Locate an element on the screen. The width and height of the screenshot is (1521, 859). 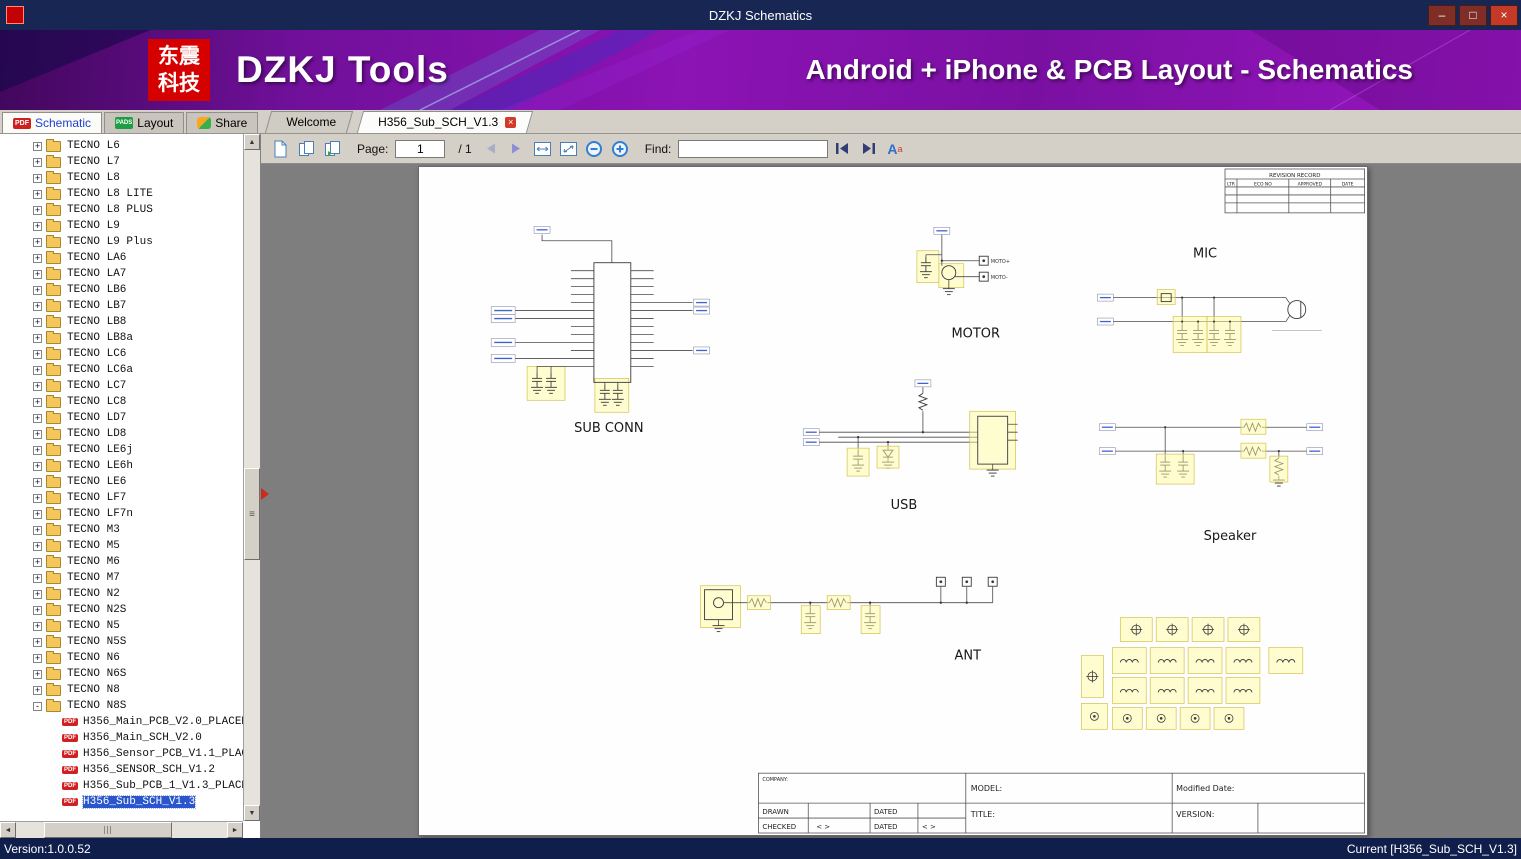
tree-folder-row: + TECNO M3 is located at coordinates (121, 530).